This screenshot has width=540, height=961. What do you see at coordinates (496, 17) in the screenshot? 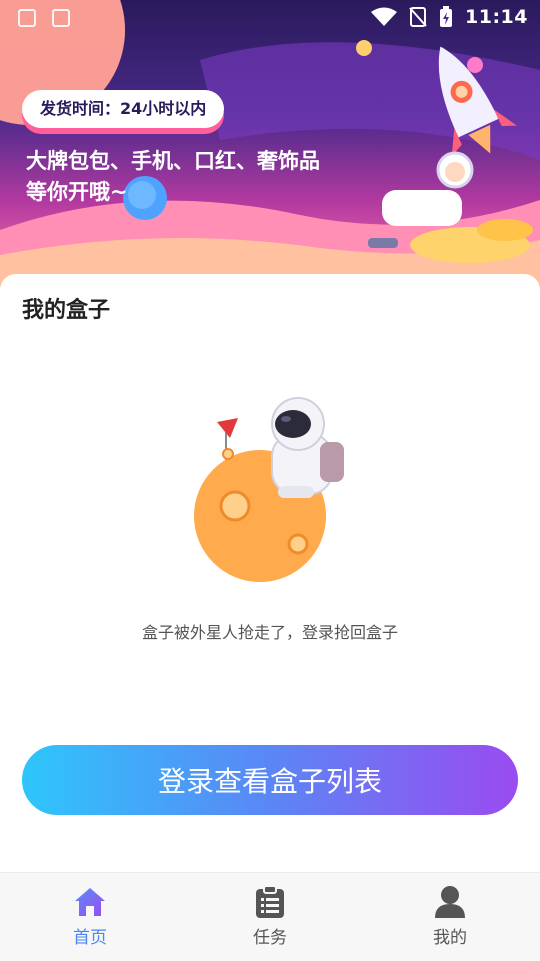
I see `status-time: 11:14` at bounding box center [496, 17].